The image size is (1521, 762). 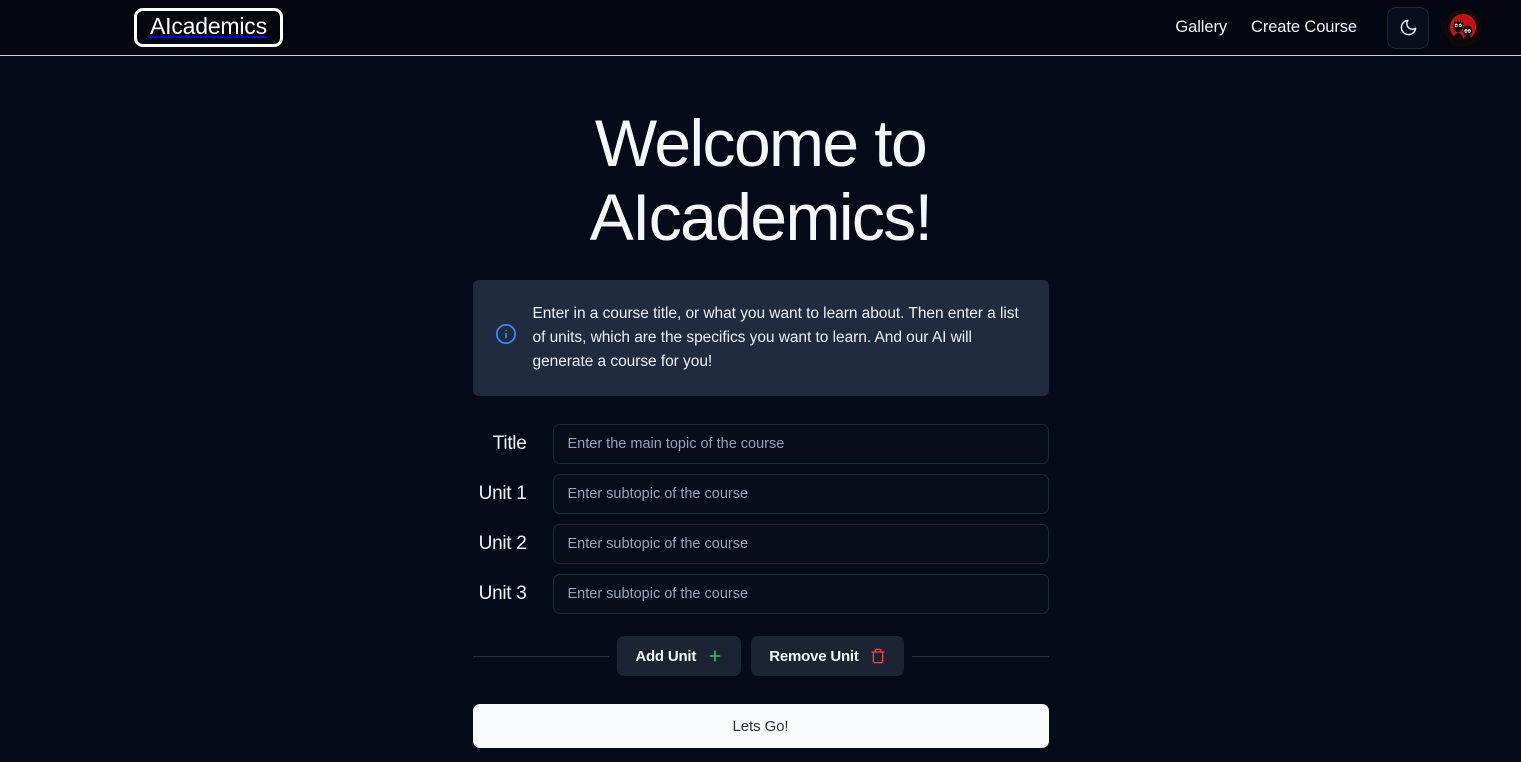 I want to click on avatar, so click(x=1463, y=27).